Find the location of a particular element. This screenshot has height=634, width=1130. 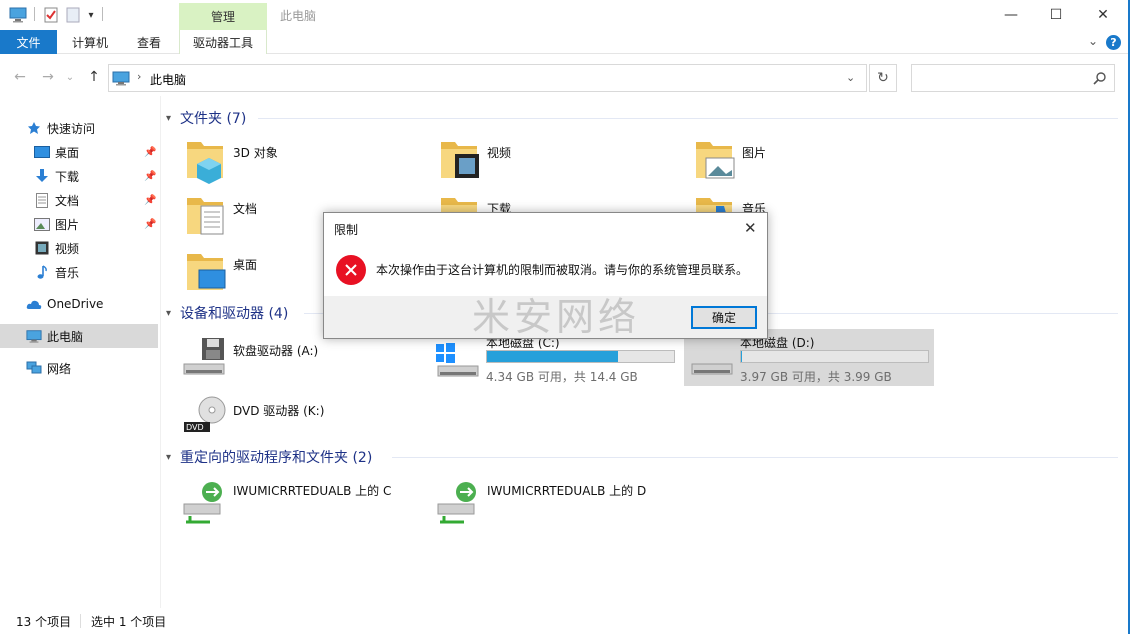

address-dropdown-icon: ⌄ is located at coordinates (850, 77).